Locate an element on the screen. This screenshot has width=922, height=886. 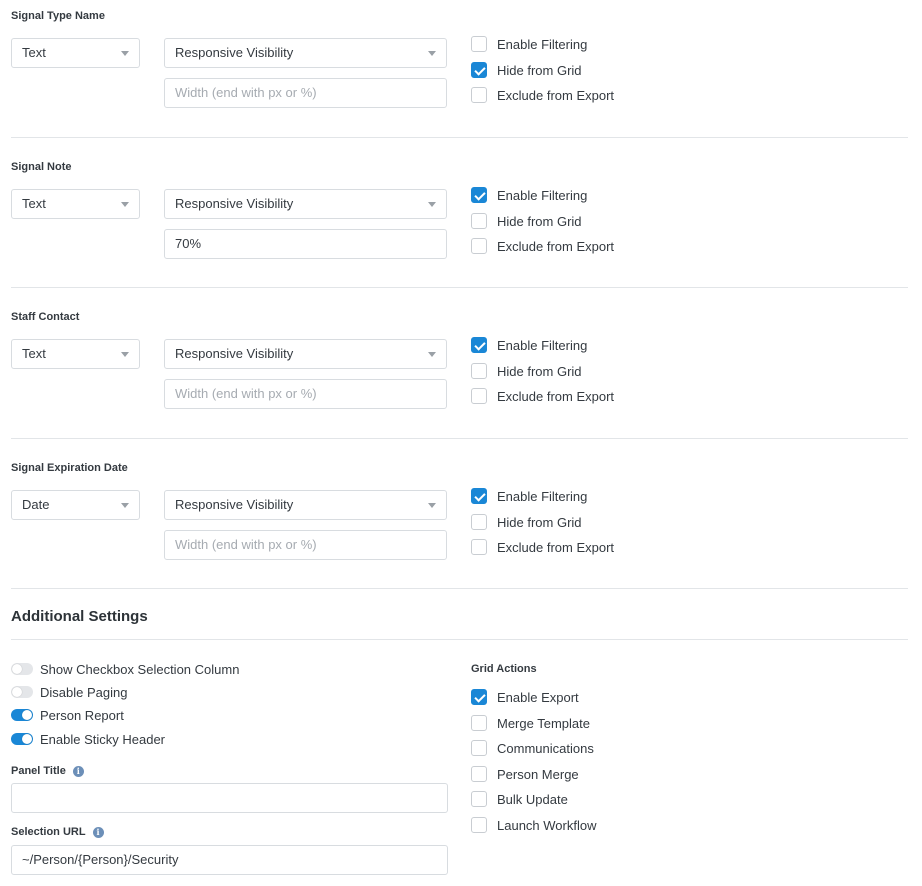
toggle-label: Disable Paging is located at coordinates (84, 692).